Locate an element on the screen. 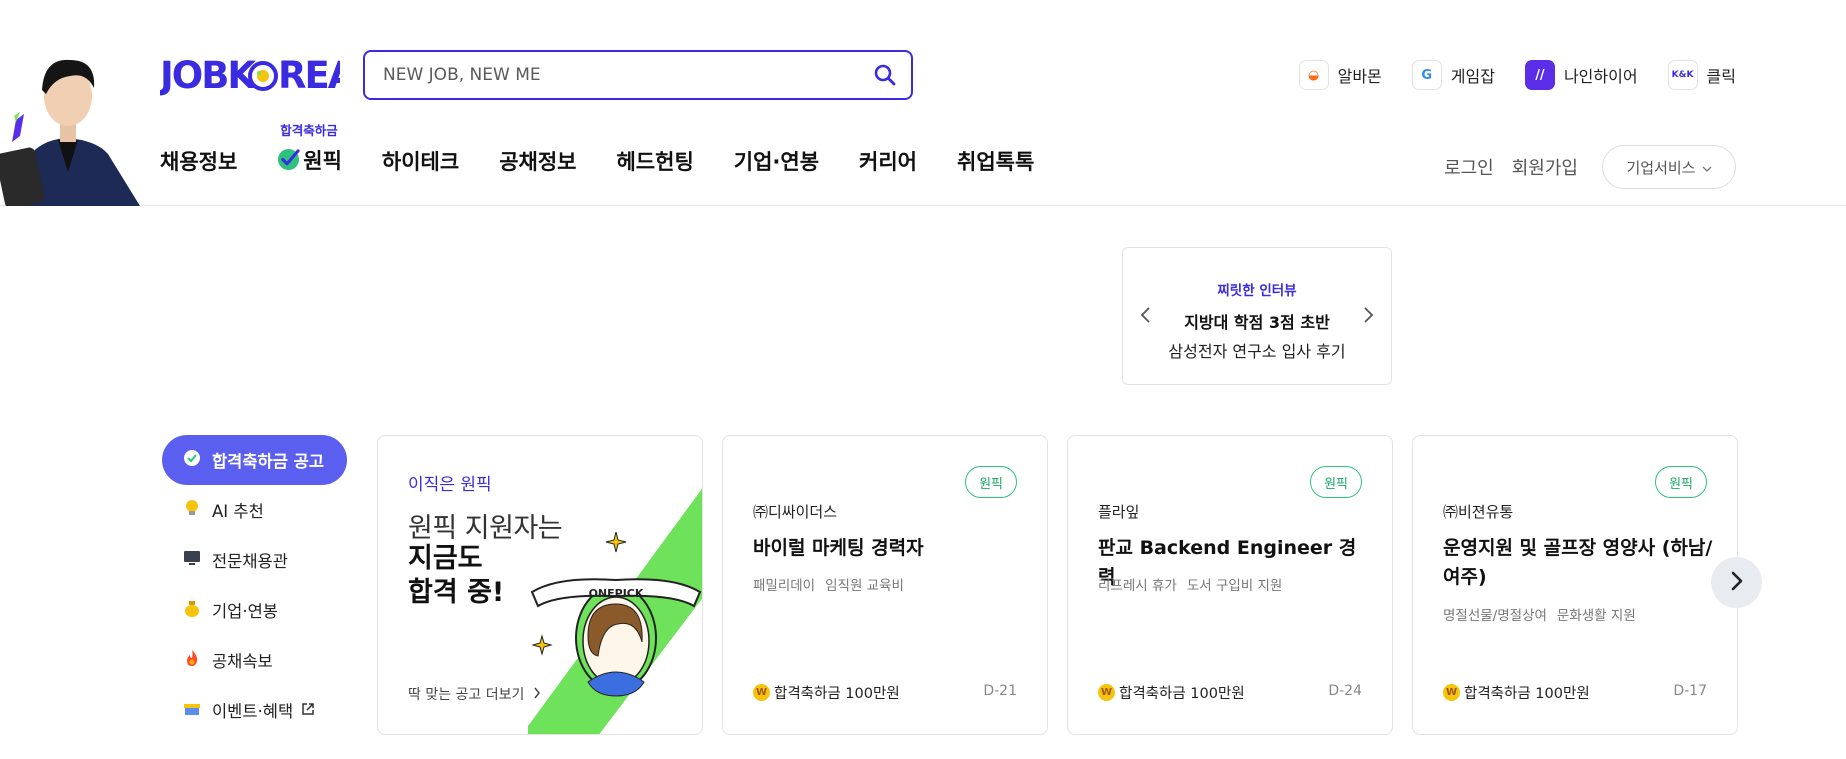  nav-item-jobs: 채용정보 is located at coordinates (198, 161).